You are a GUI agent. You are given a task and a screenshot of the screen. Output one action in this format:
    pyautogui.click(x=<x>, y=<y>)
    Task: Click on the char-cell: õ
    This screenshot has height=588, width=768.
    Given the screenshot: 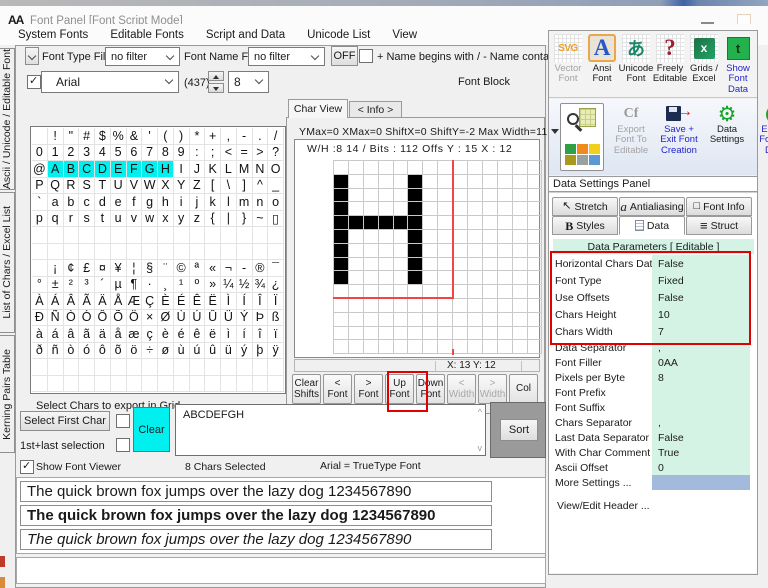 What is the action you would take?
    pyautogui.click(x=118, y=350)
    